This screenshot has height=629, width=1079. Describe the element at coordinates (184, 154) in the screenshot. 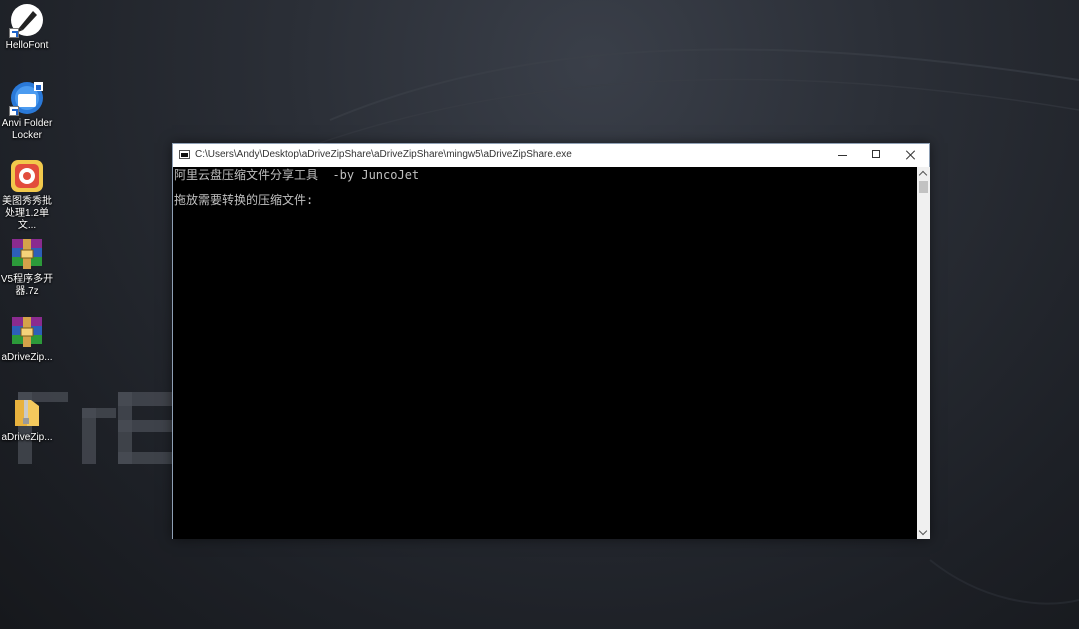

I see `console-app-icon` at that location.